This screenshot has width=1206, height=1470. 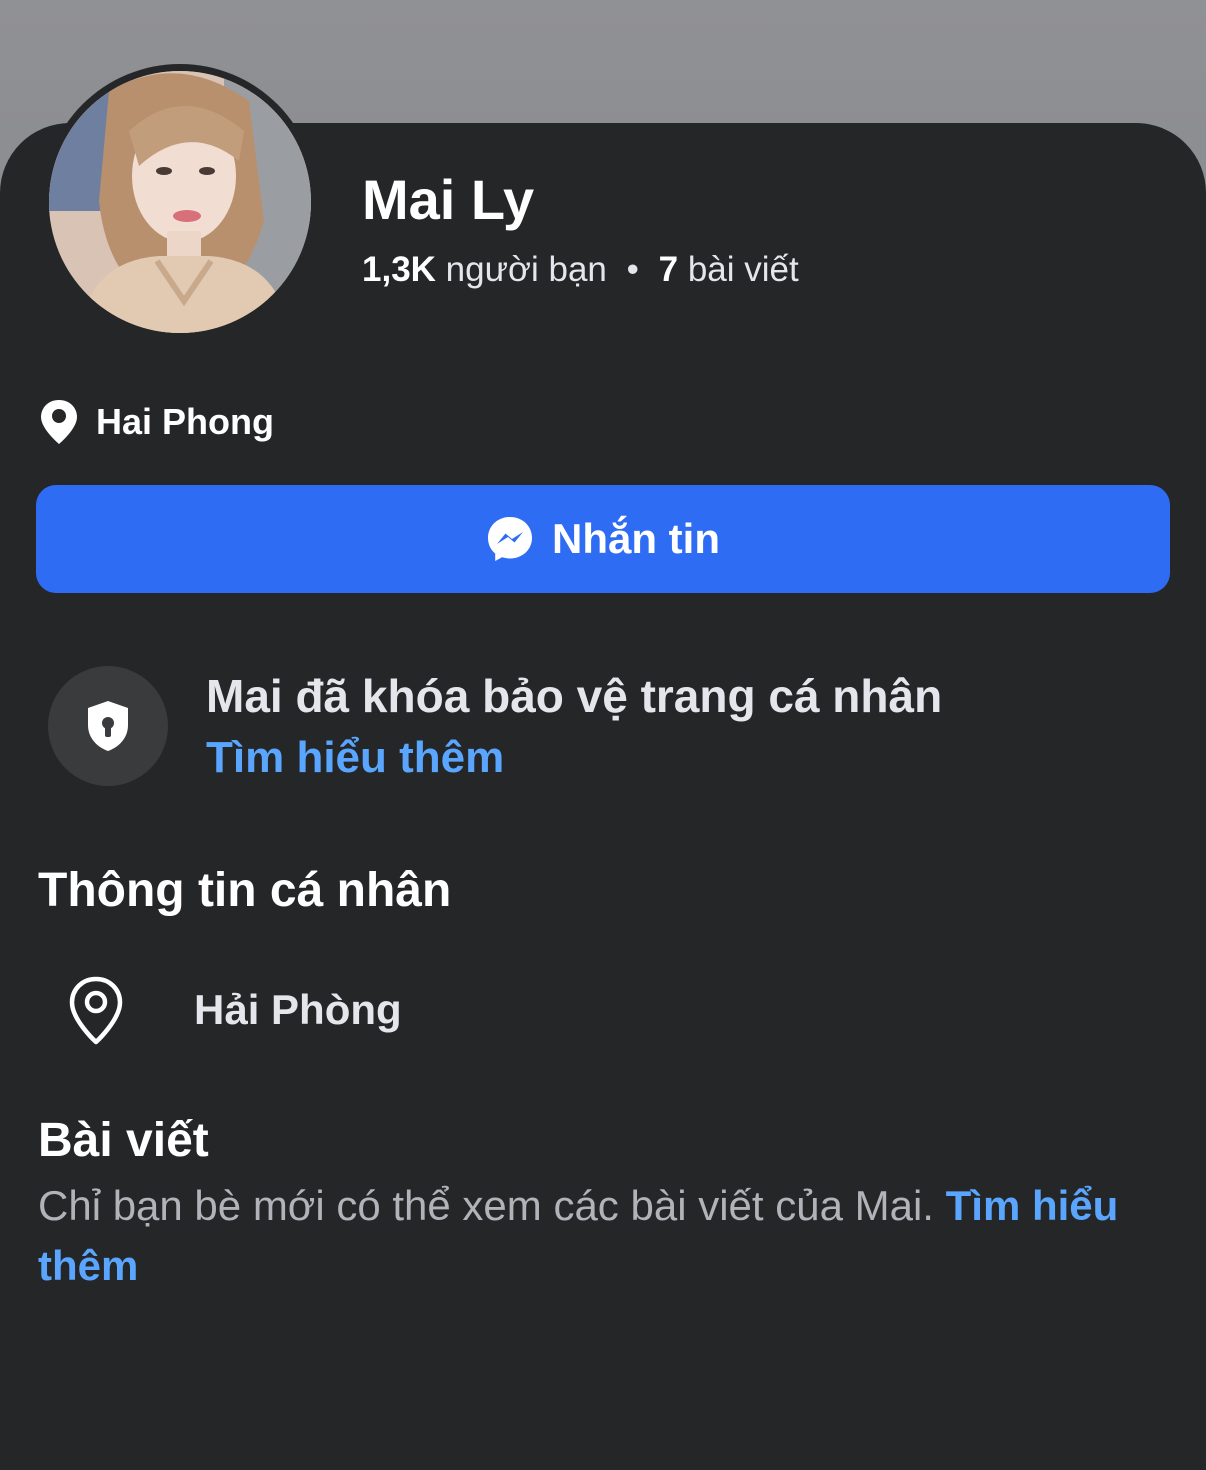 I want to click on message-button-label: Nhắn tin, so click(x=636, y=538).